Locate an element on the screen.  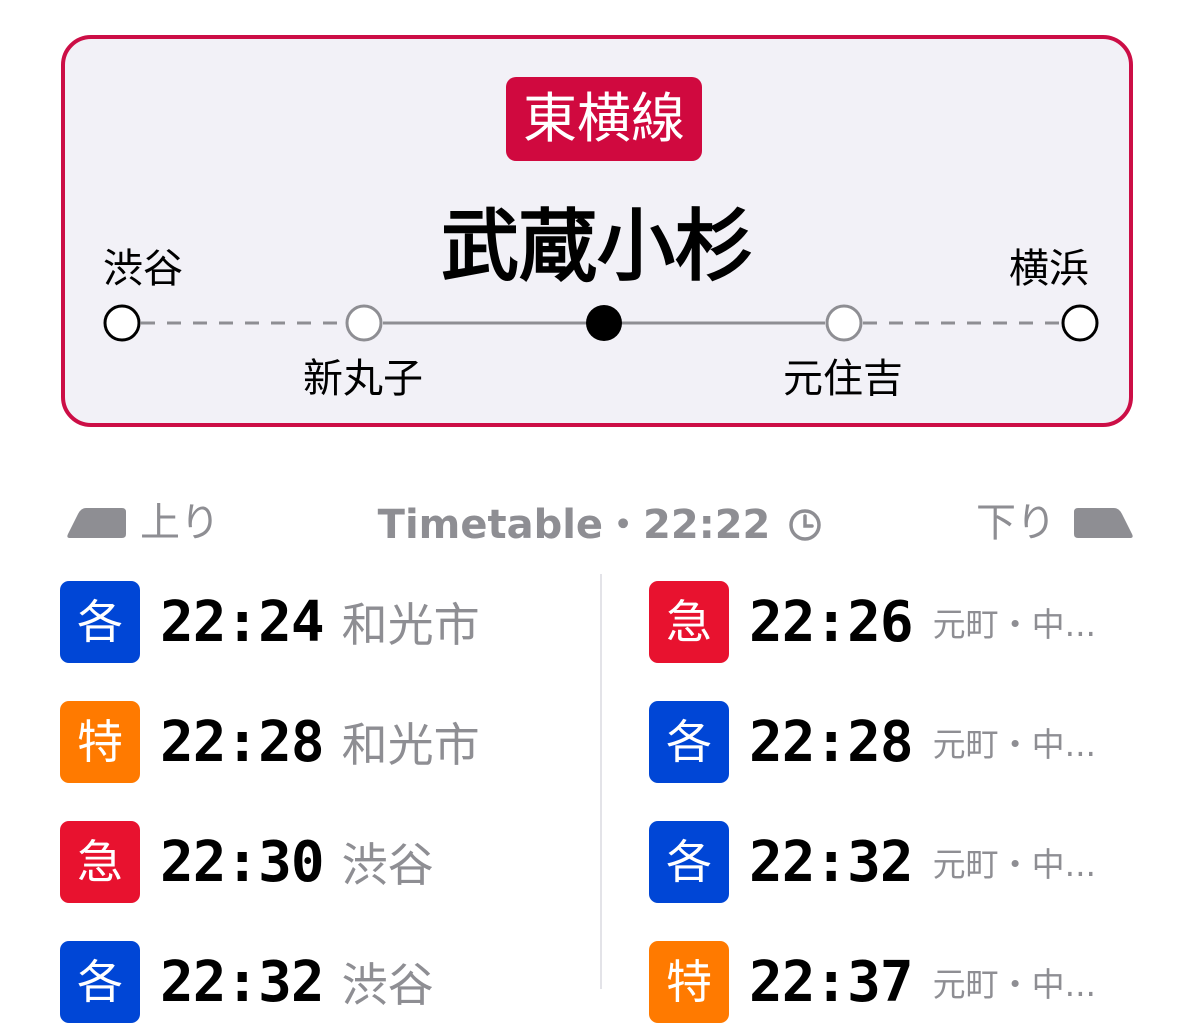
clock-icon is located at coordinates (805, 525).